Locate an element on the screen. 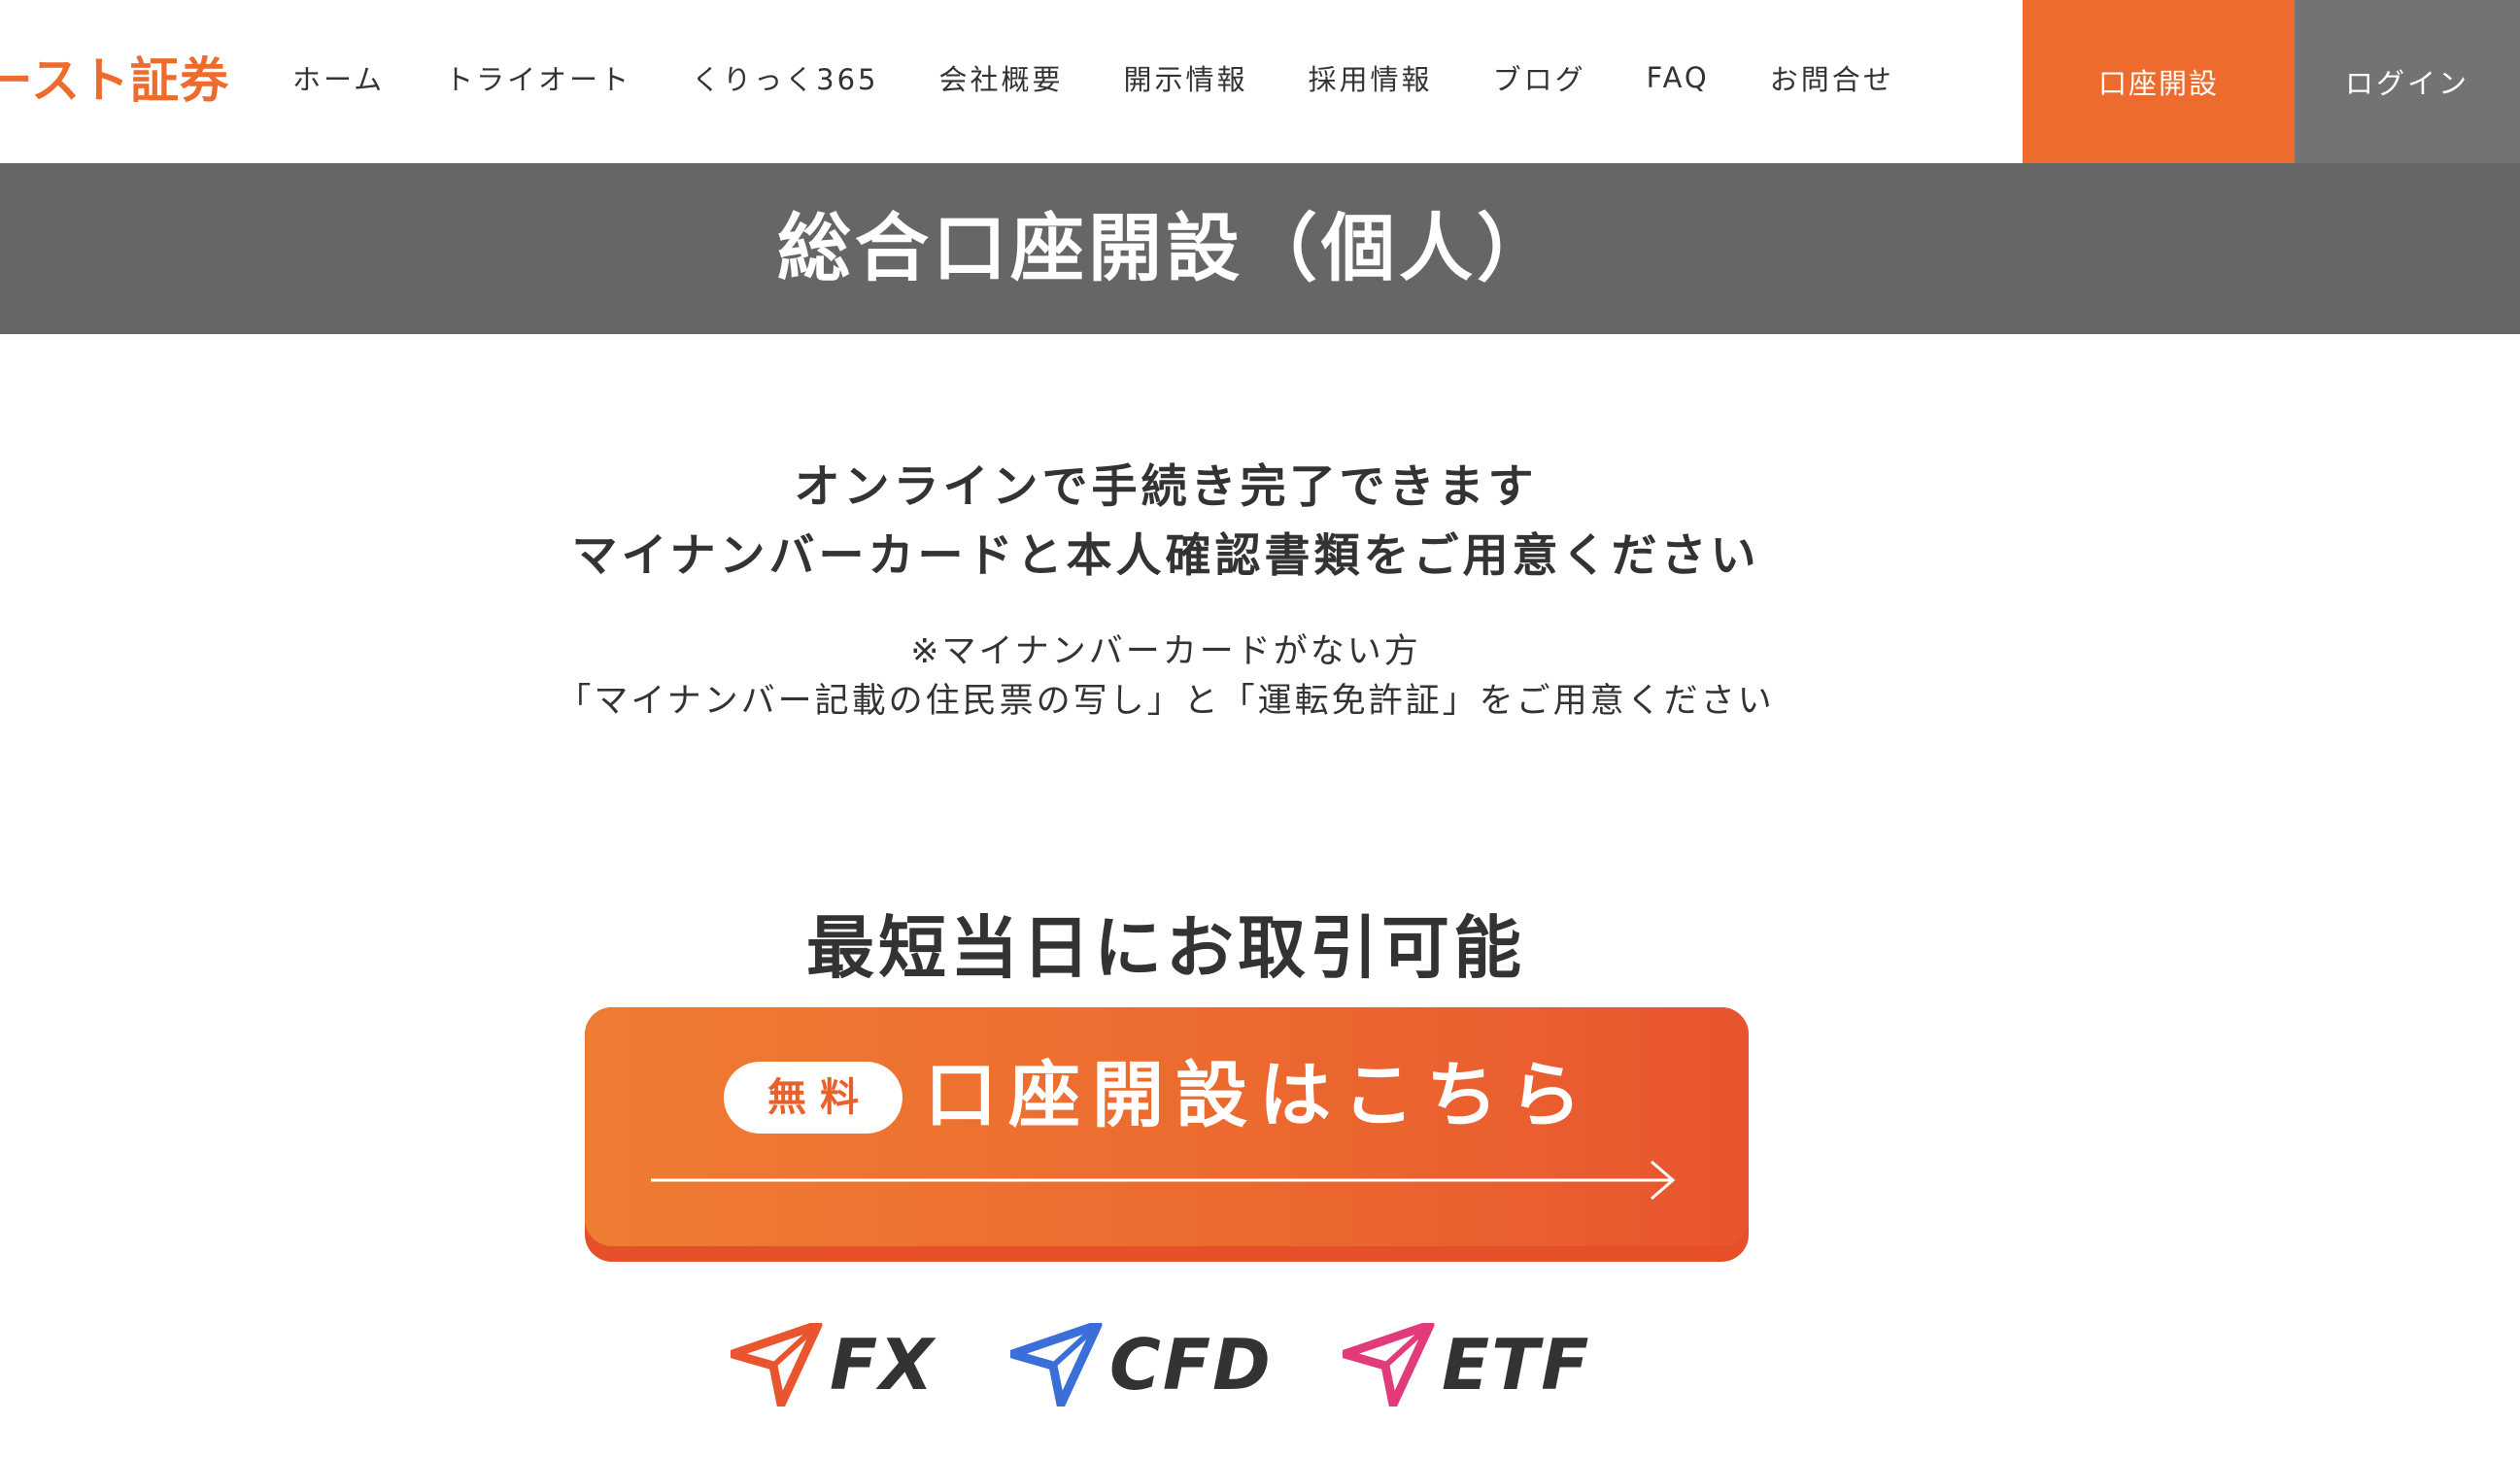 Image resolution: width=2520 pixels, height=1457 pixels. cta-label: 口座開設はこちら is located at coordinates (1259, 1095).